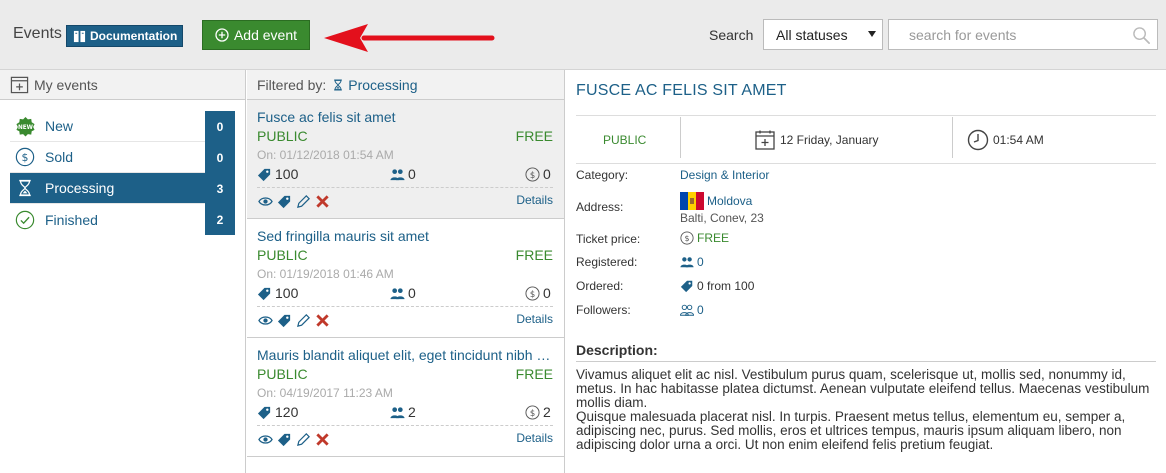 The image size is (1166, 473). Describe the element at coordinates (538, 293) in the screenshot. I see `ordered-stat: $ 0` at that location.